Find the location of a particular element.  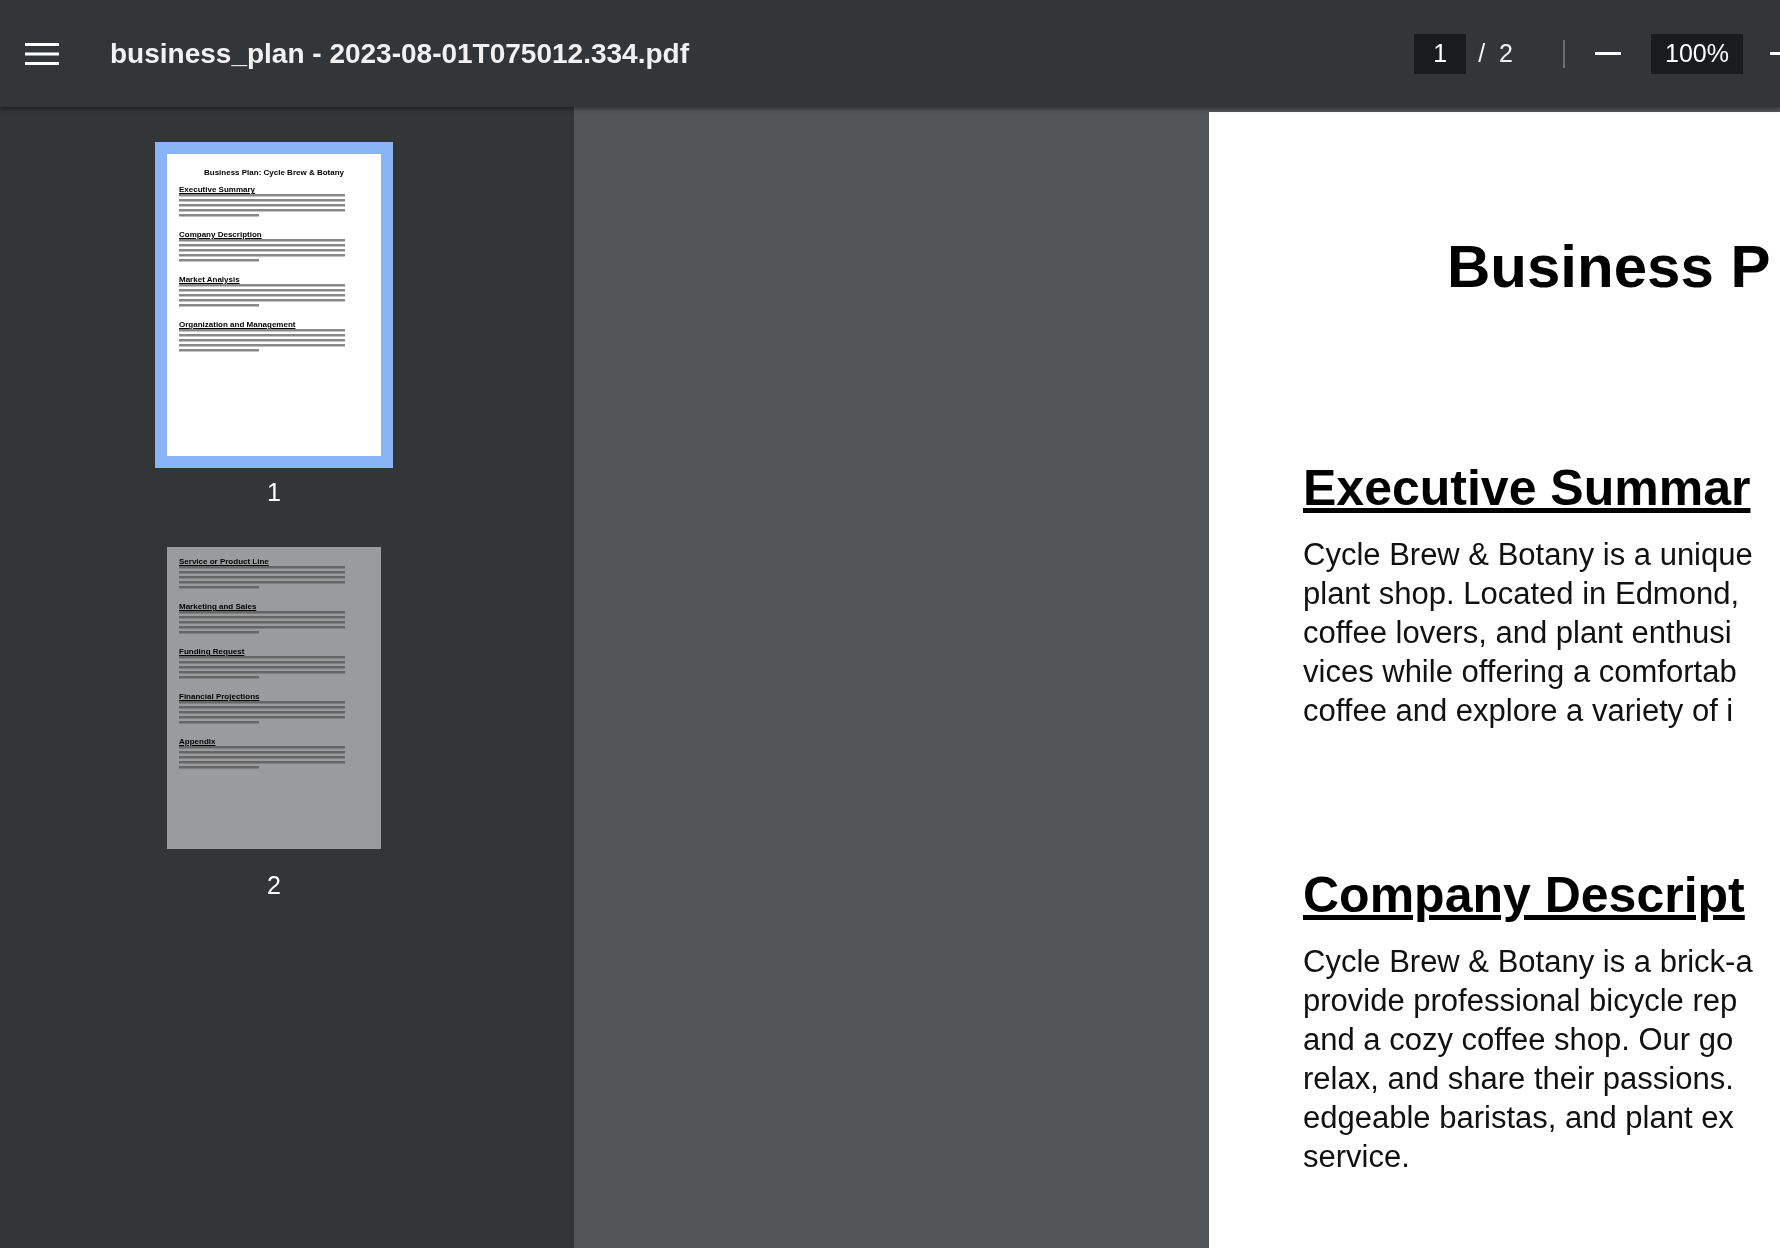

thumbnail-heading: Executive Summary is located at coordinates (218, 189).